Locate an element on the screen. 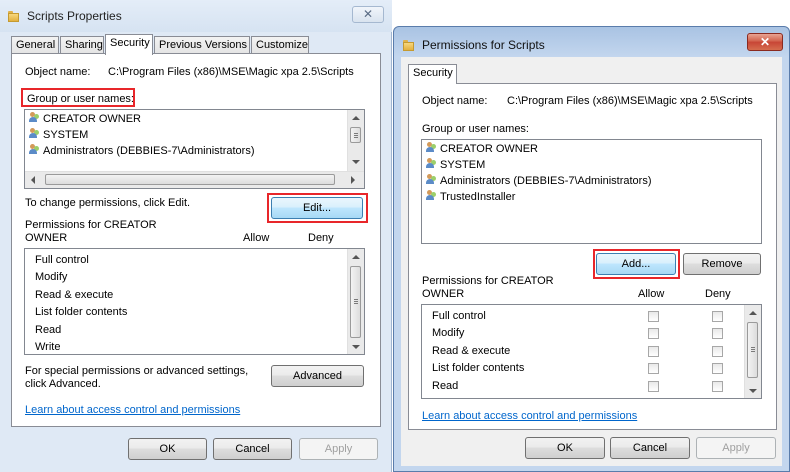  user-list-vscrollbar is located at coordinates (355, 141).